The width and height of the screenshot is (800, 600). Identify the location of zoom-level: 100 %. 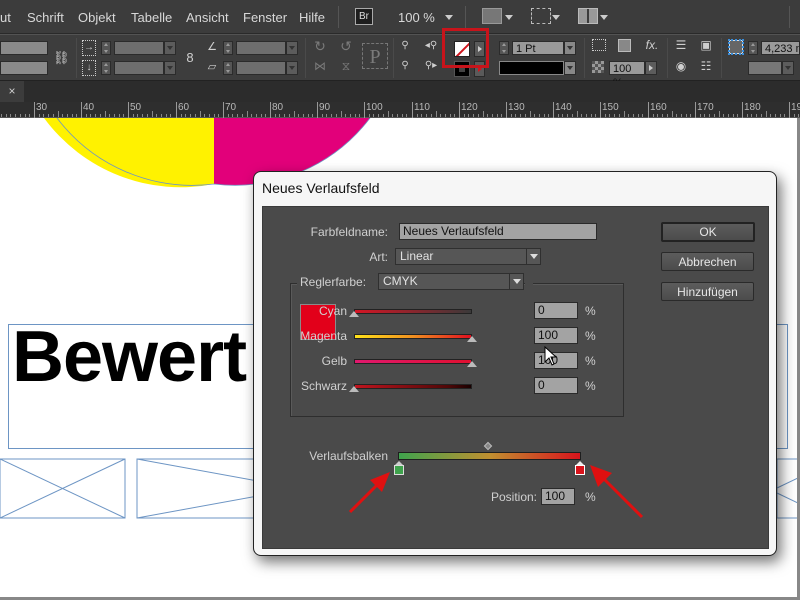
(416, 17).